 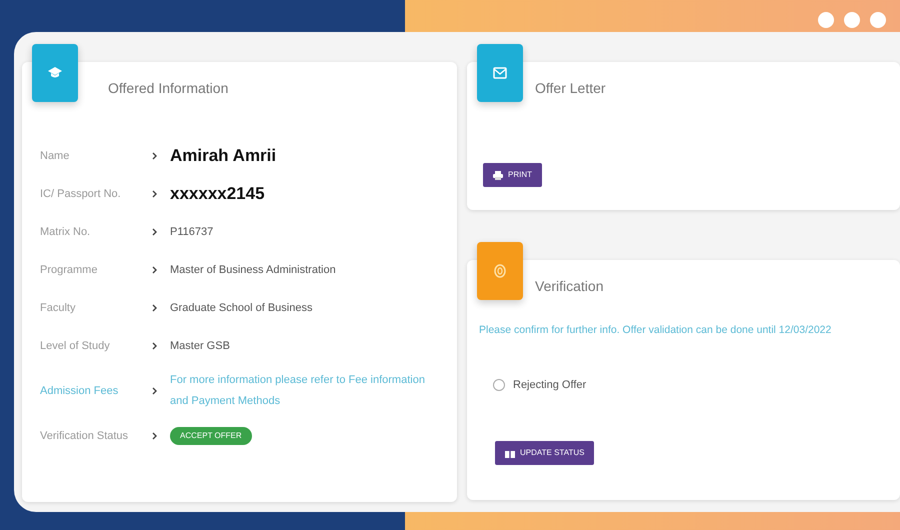 What do you see at coordinates (58, 308) in the screenshot?
I see `field-label: Faculty` at bounding box center [58, 308].